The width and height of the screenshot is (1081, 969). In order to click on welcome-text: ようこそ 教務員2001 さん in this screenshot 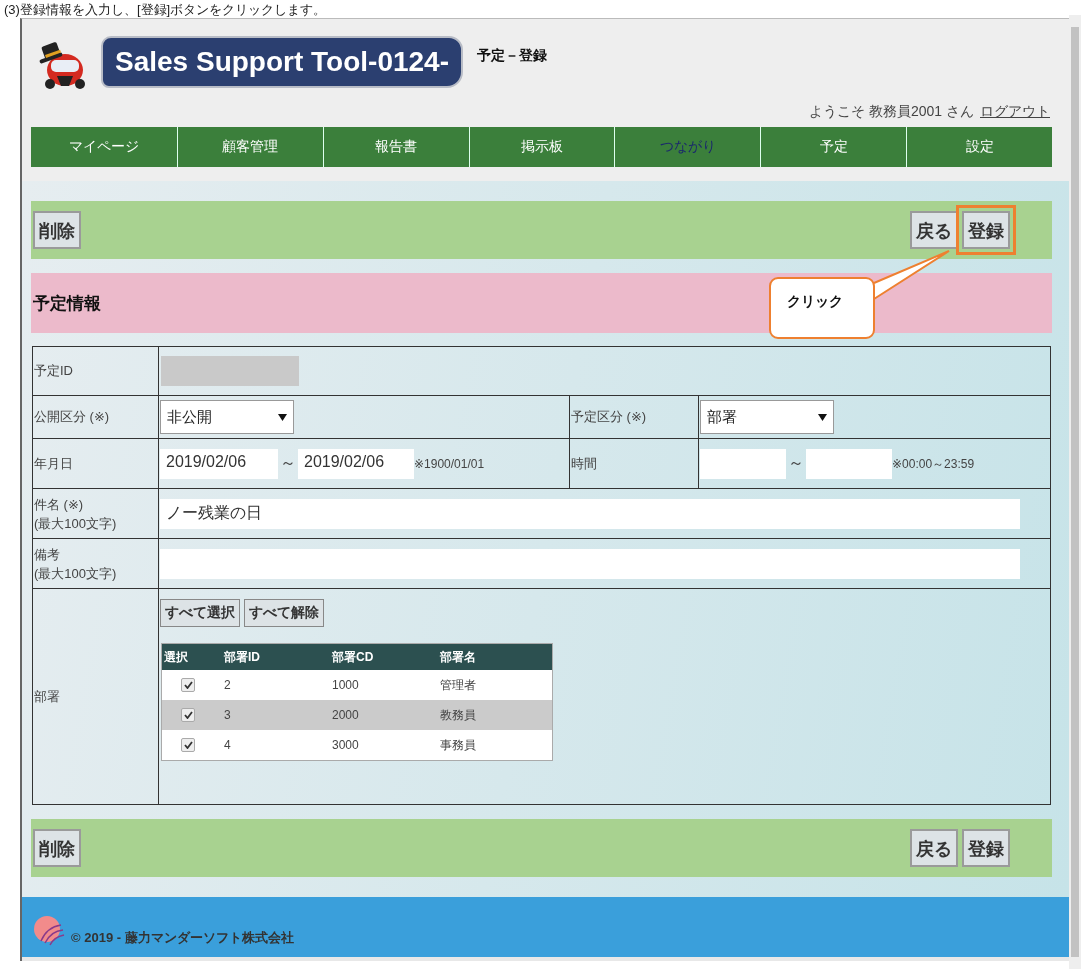, I will do `click(891, 112)`.